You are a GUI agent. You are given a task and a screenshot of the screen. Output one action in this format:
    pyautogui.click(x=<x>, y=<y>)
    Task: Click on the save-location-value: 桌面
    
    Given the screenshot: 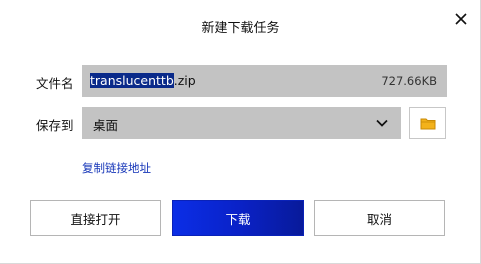 What is the action you would take?
    pyautogui.click(x=106, y=125)
    